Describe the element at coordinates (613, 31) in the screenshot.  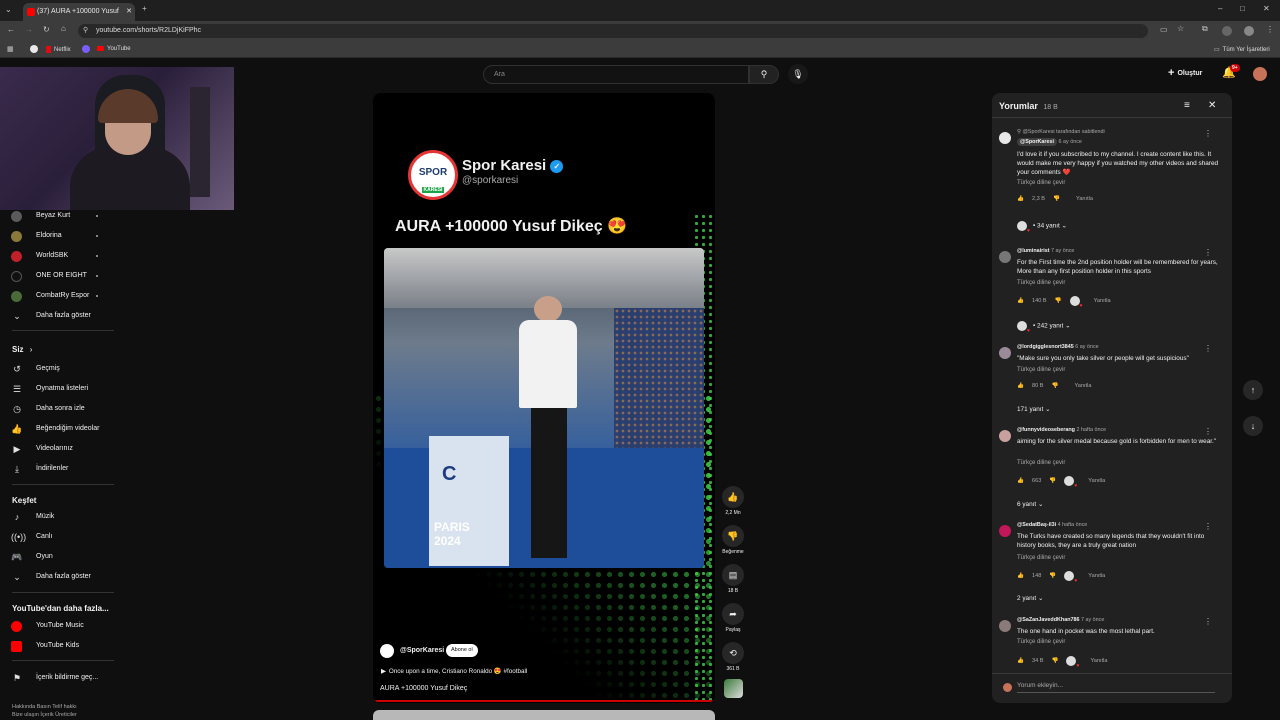
I see `url-input: ⚲ youtube.com/shorts/R2LDjKiFPhc` at that location.